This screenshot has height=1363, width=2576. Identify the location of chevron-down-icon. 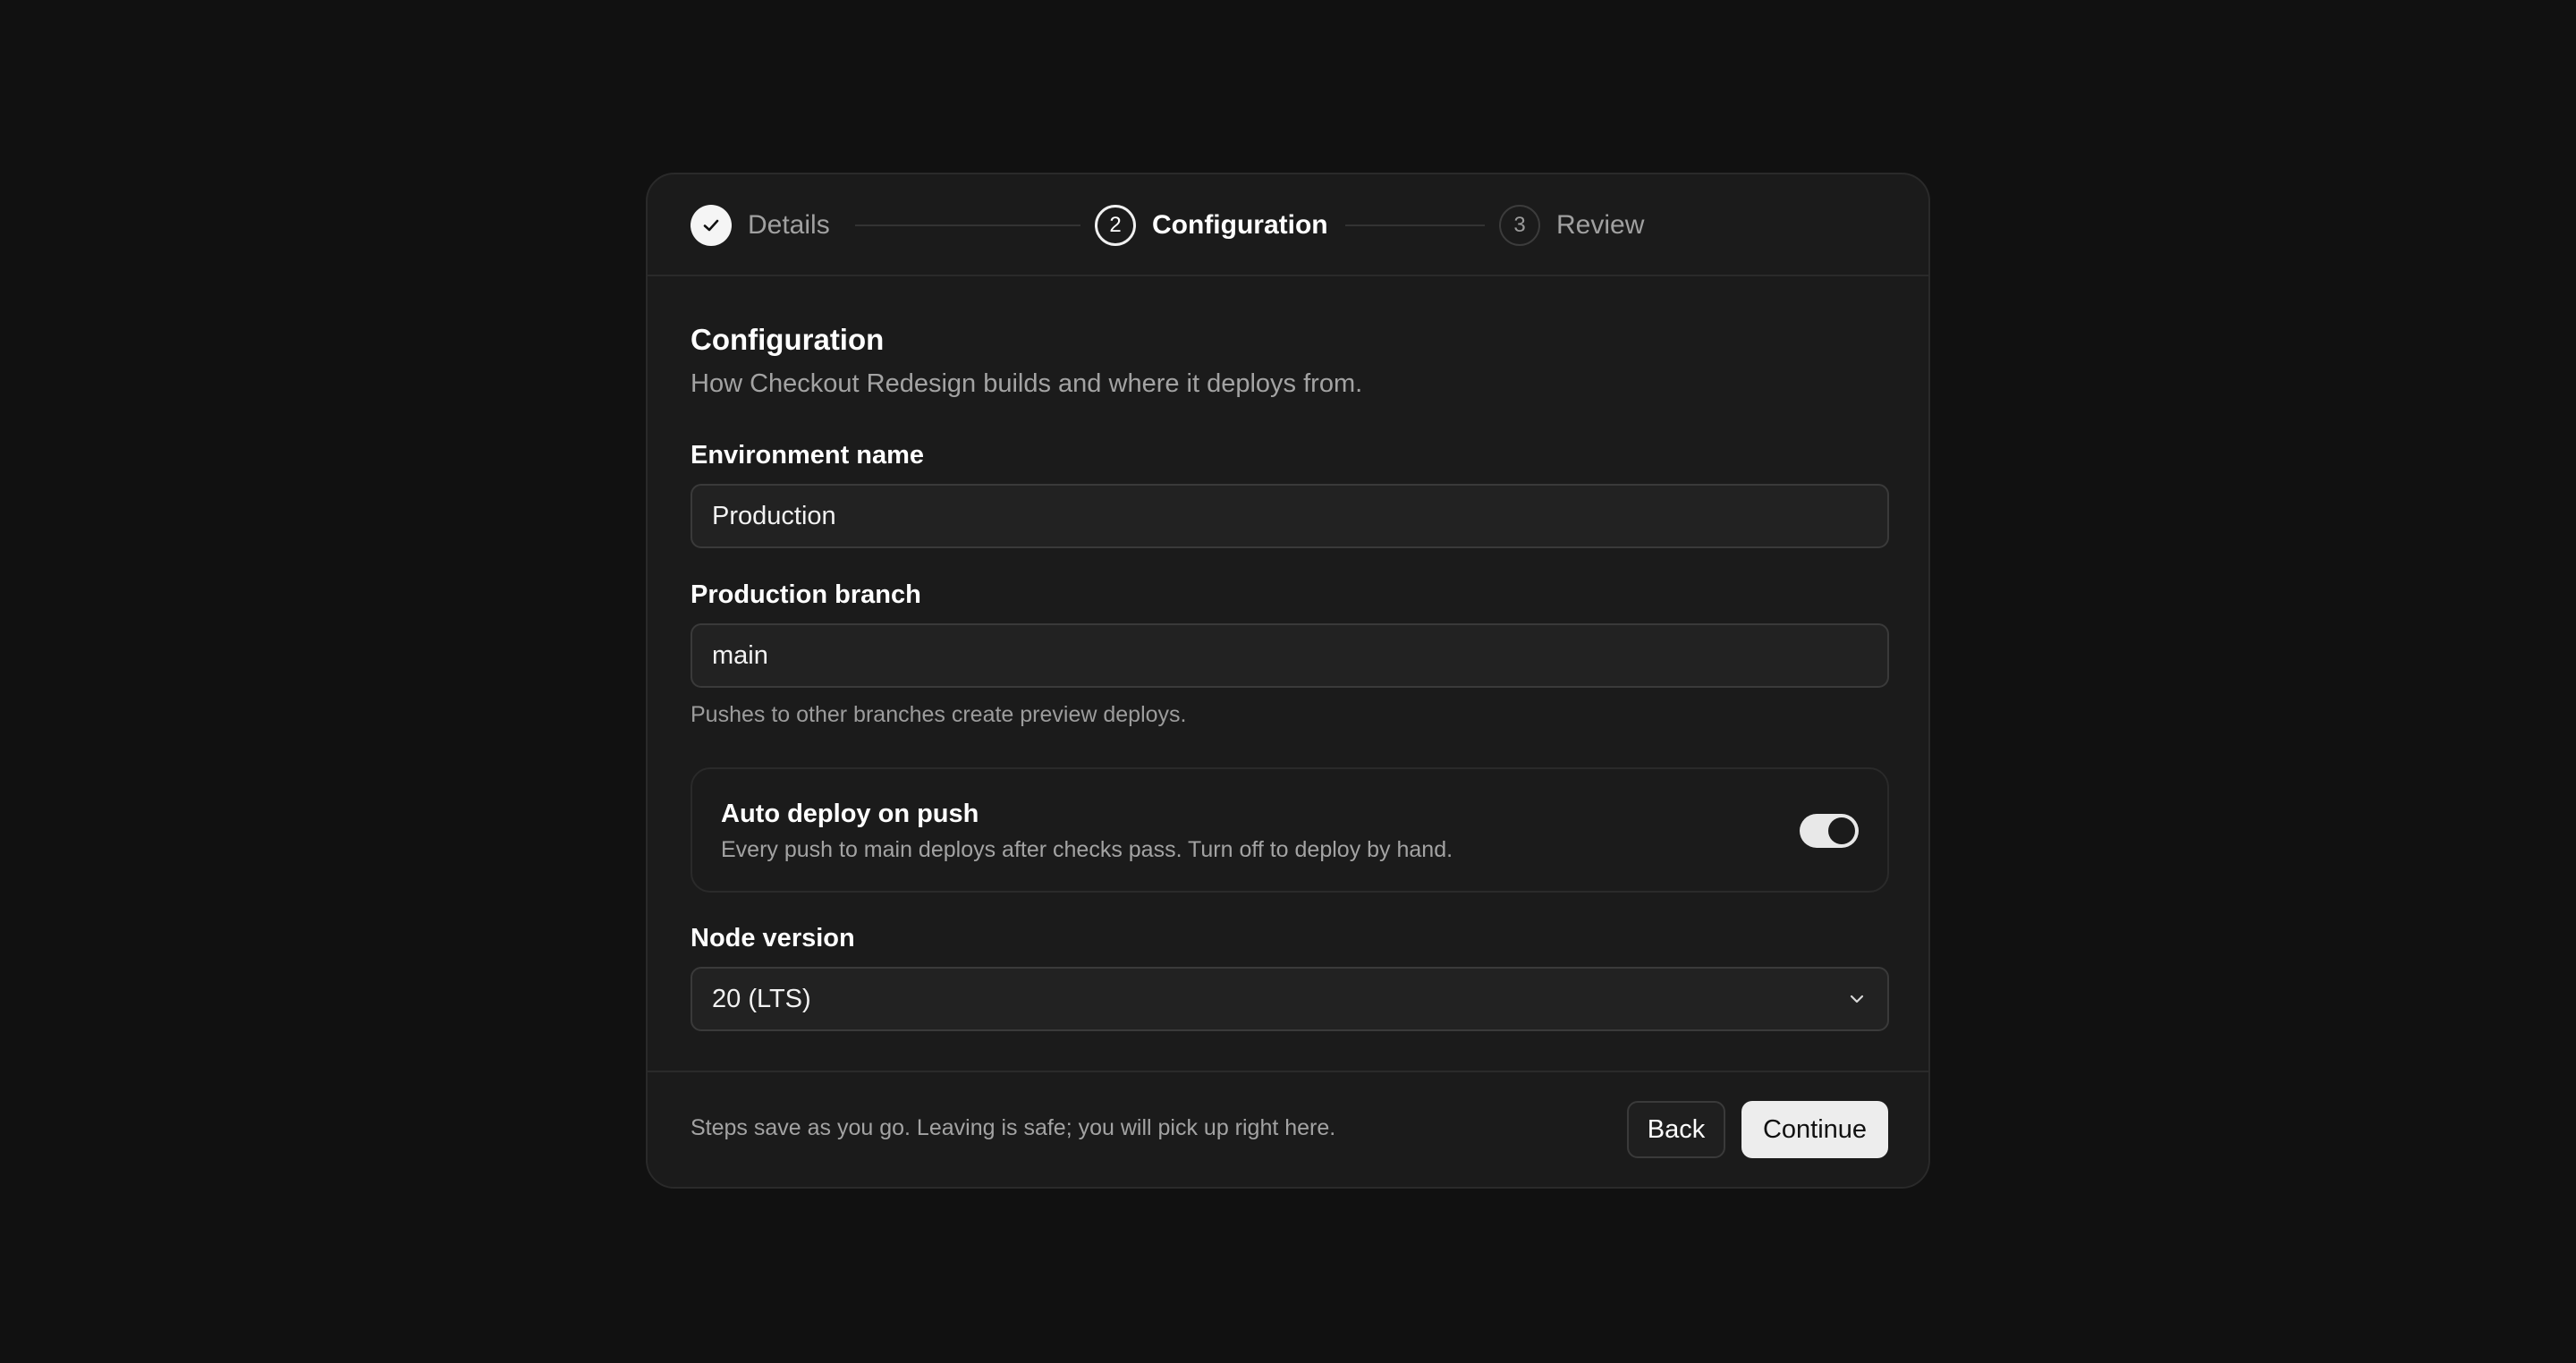
(1857, 999).